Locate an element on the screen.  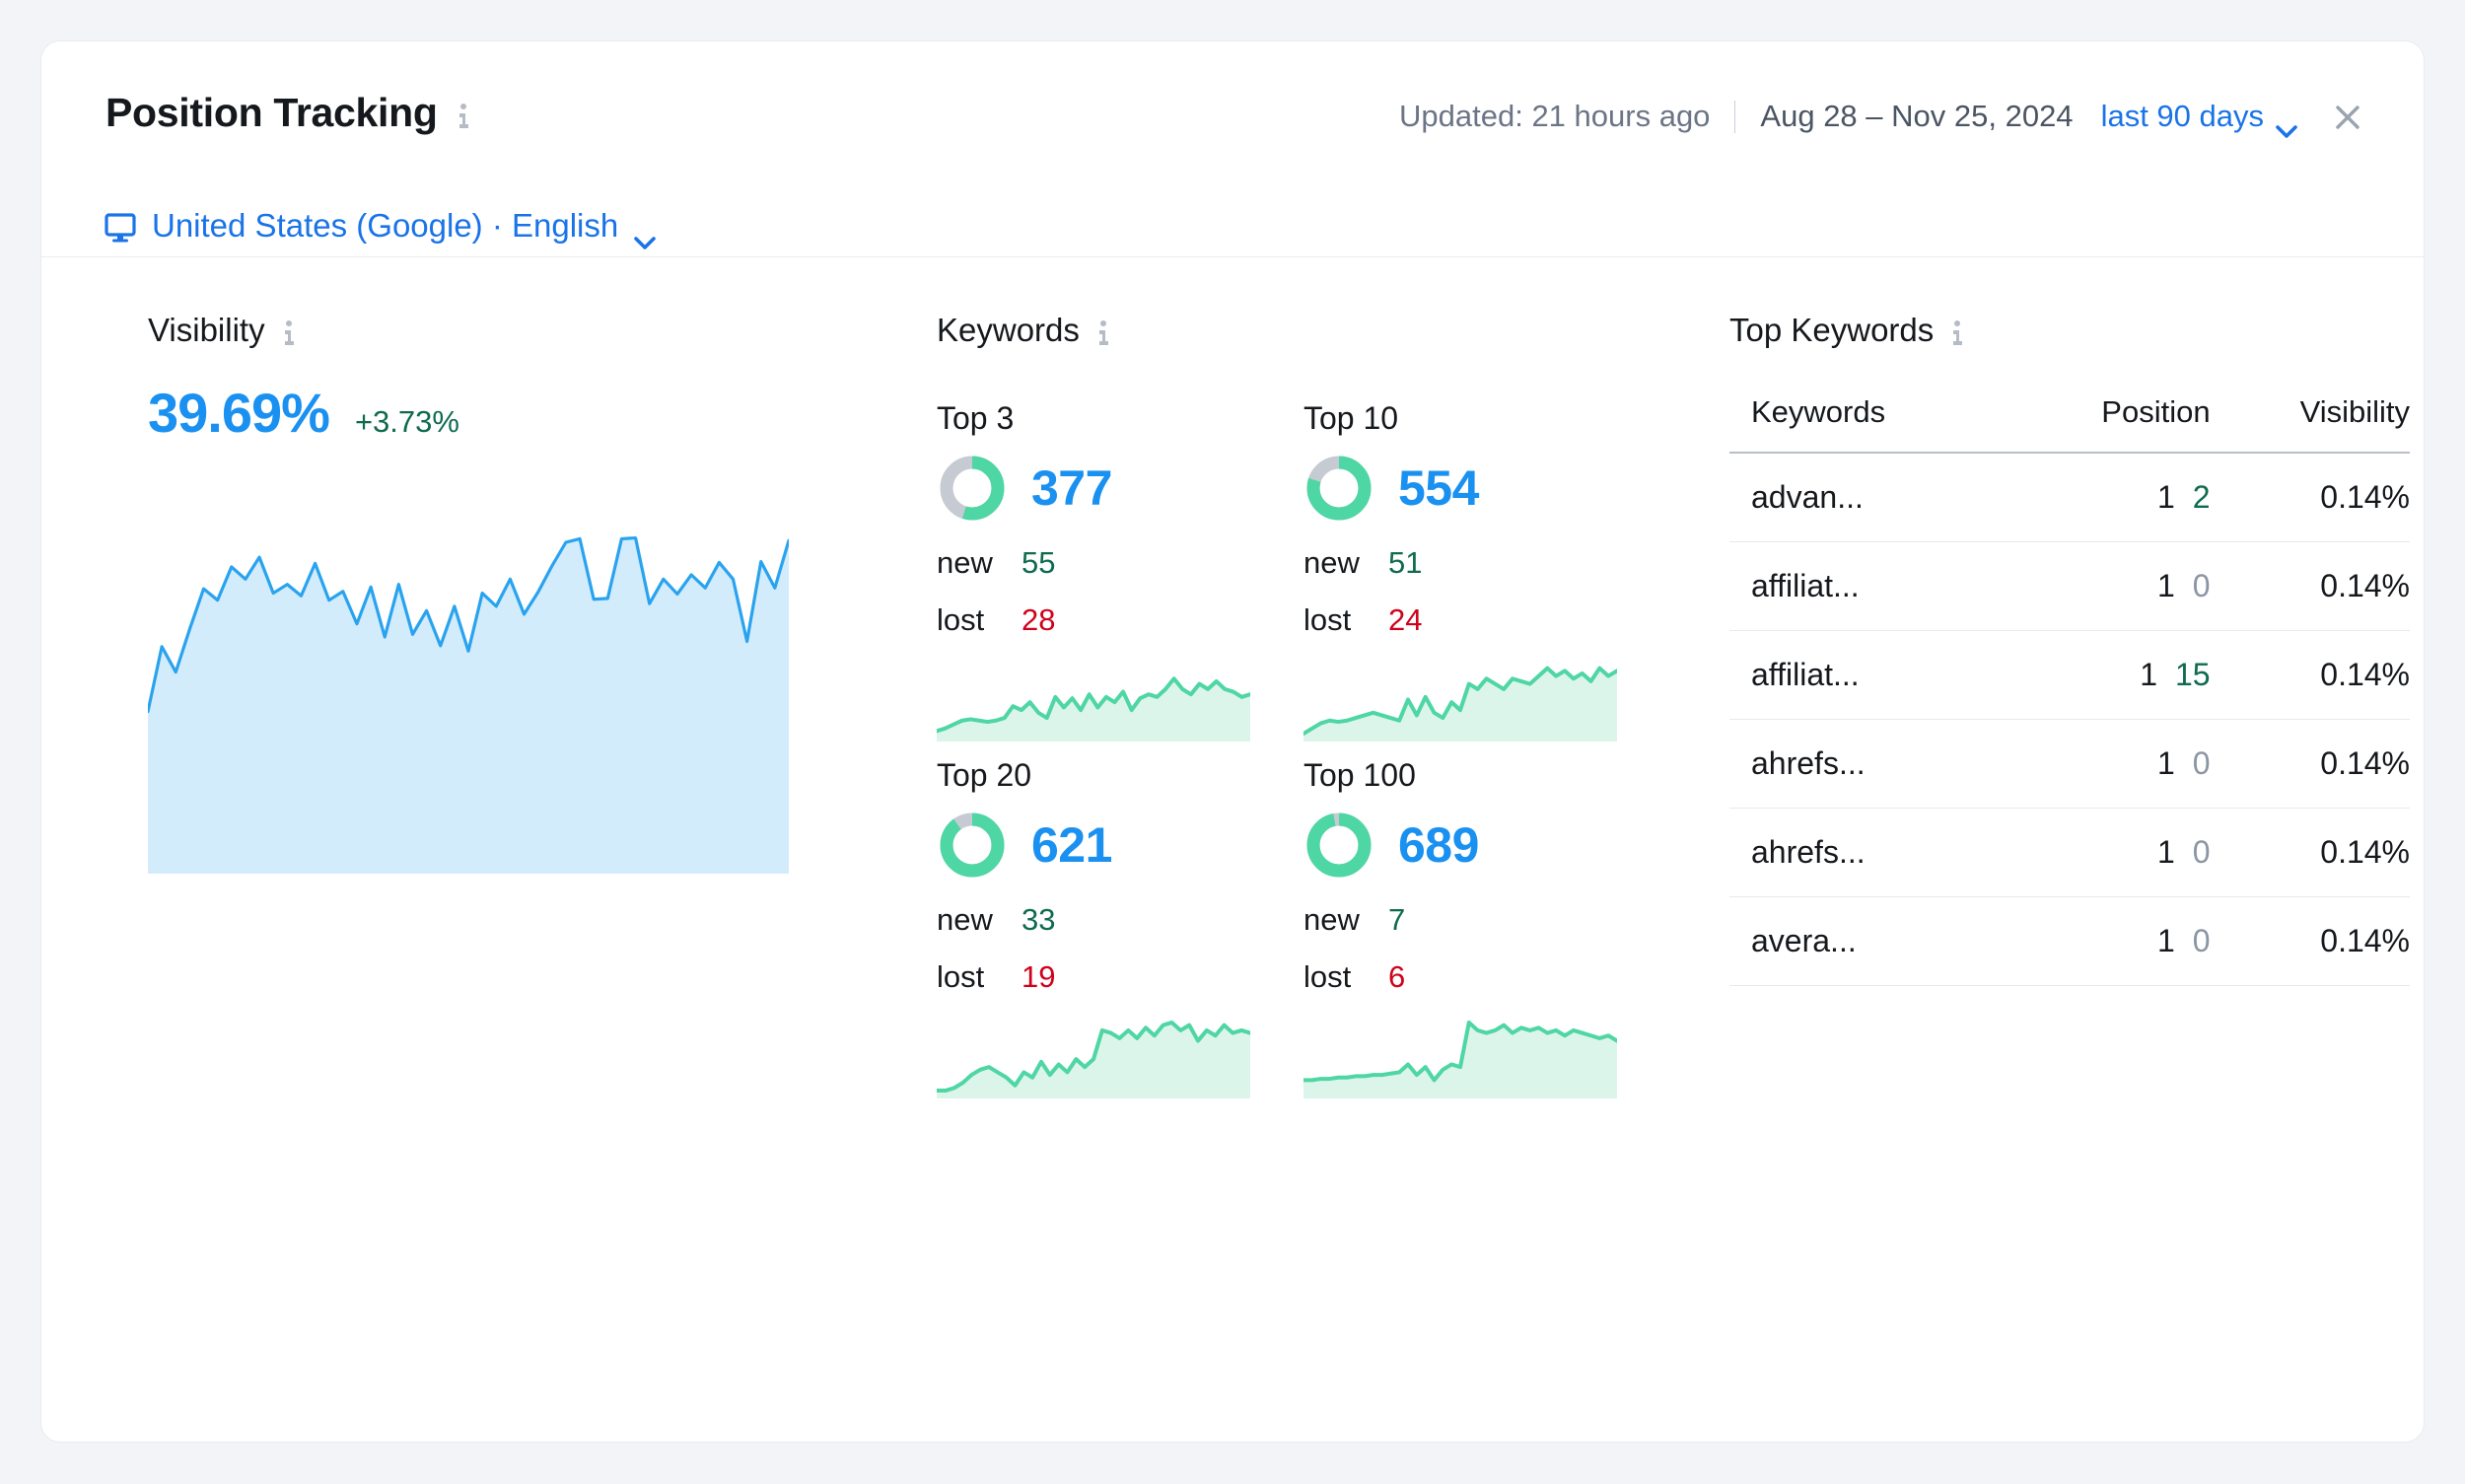
visibility-area-chart is located at coordinates (468, 676).